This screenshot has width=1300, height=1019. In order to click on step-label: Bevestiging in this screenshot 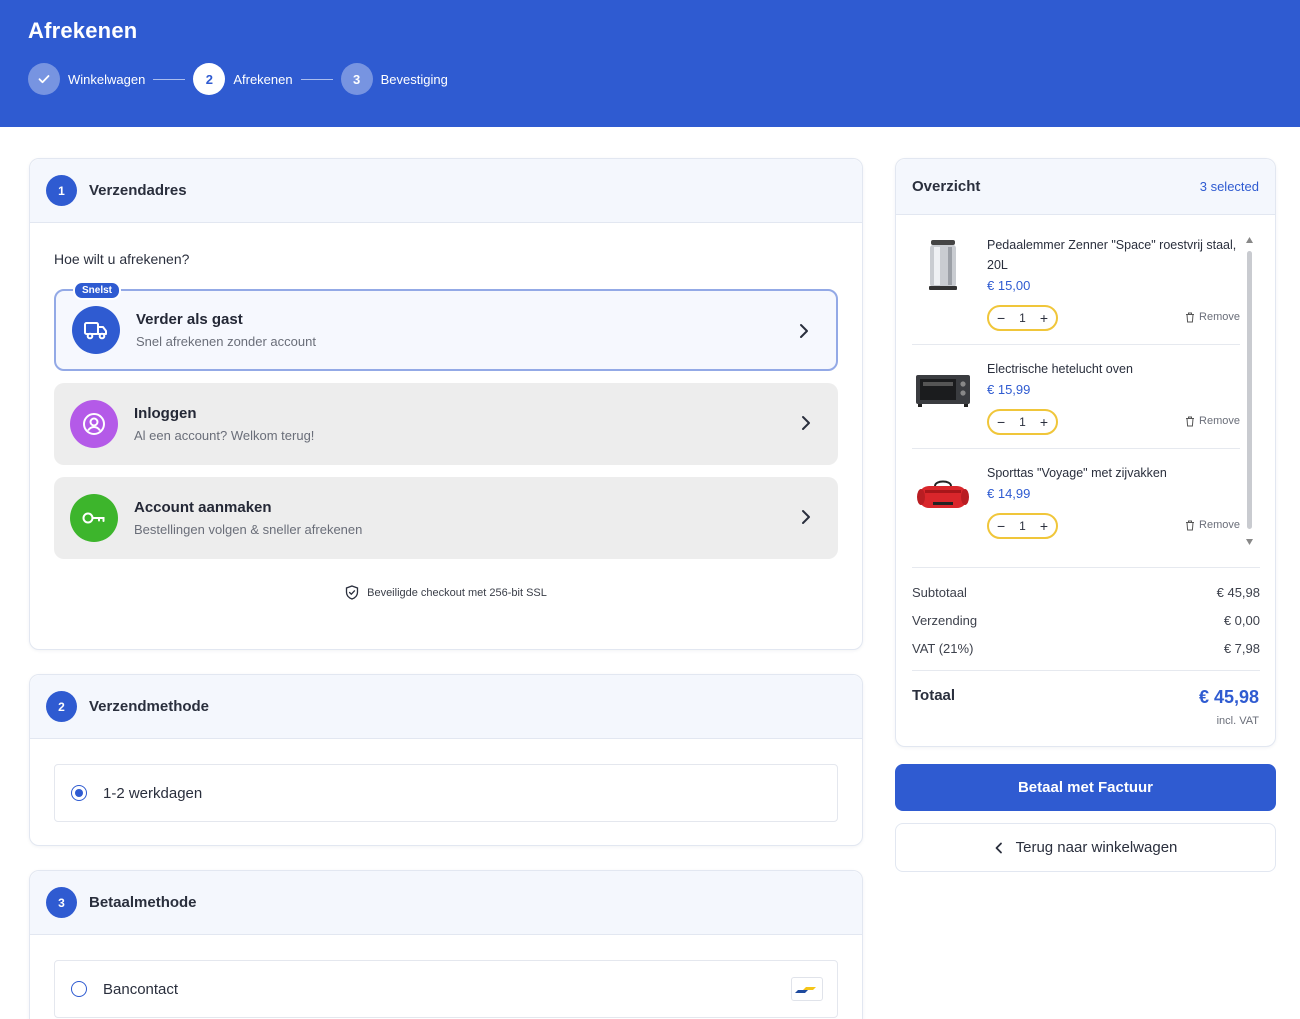, I will do `click(414, 79)`.